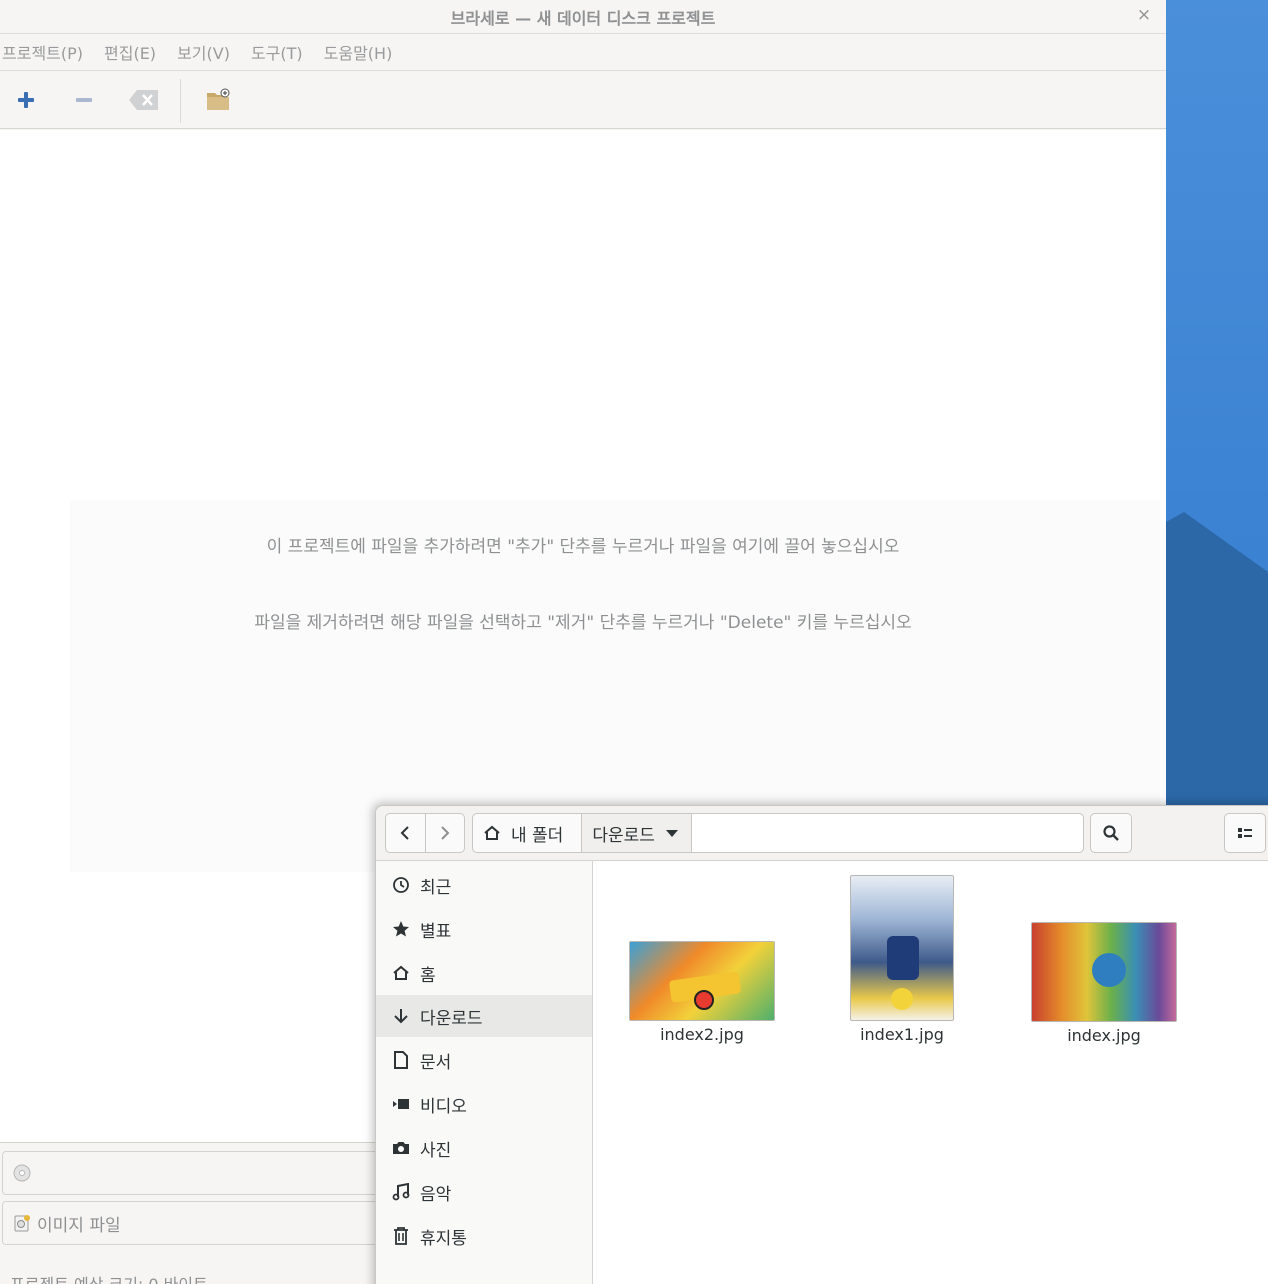  Describe the element at coordinates (436, 1150) in the screenshot. I see `sidebar-item-label: 사진` at that location.